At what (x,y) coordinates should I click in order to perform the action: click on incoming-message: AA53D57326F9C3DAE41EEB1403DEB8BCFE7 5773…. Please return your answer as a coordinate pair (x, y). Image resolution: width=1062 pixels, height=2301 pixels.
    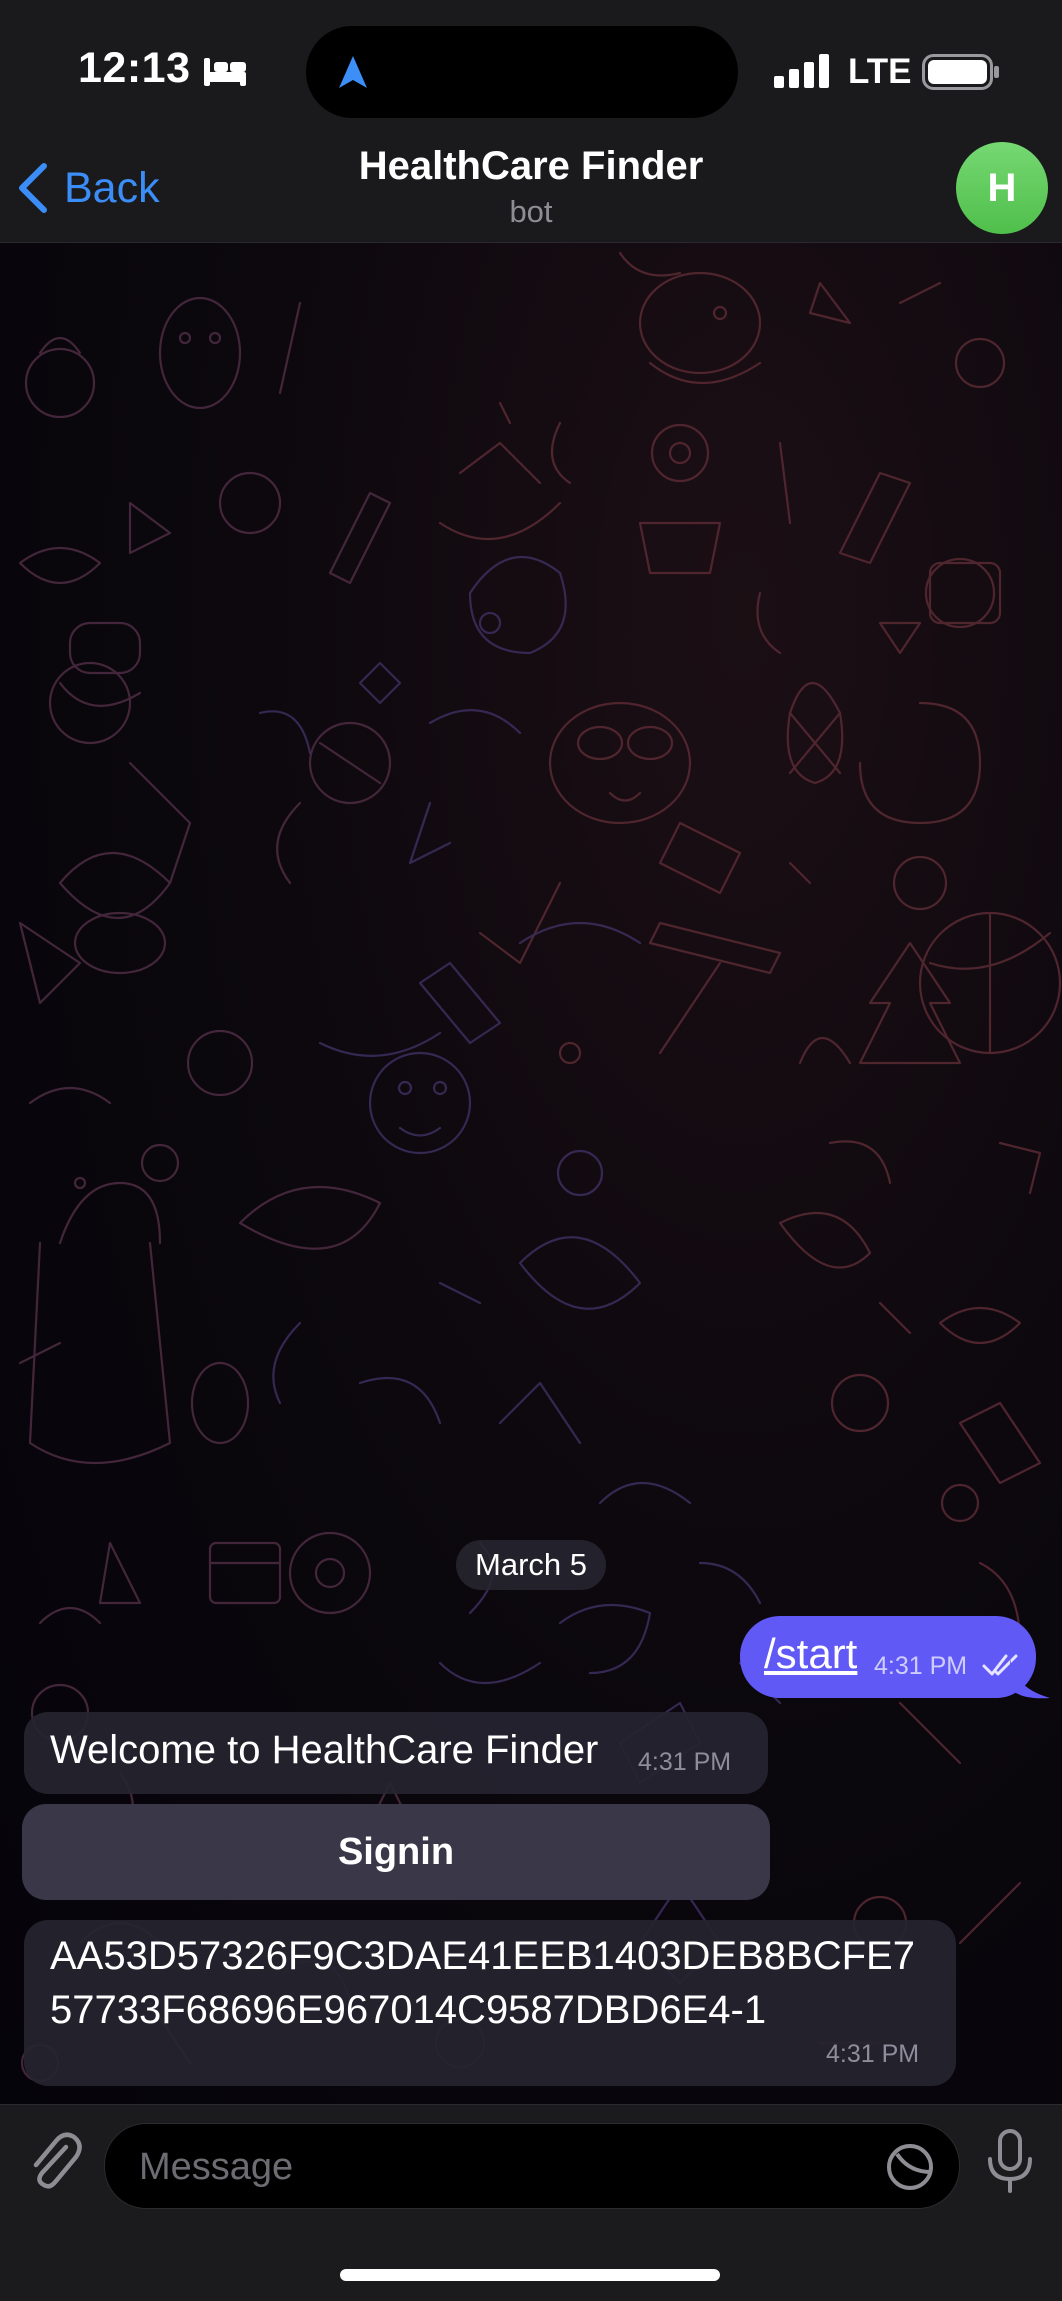
    Looking at the image, I should click on (490, 2003).